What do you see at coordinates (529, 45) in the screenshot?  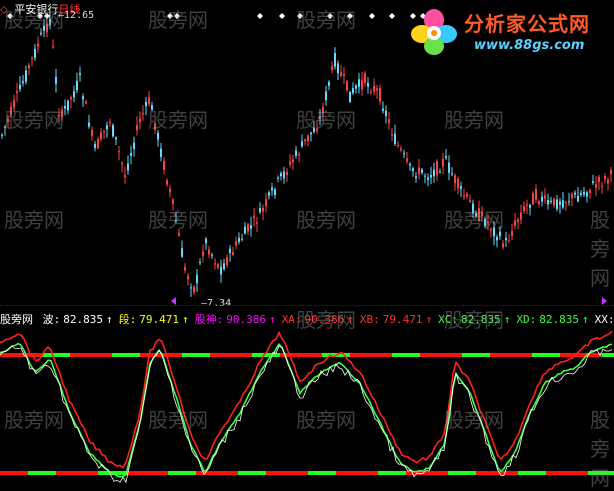 I see `logo-url: www.88gs.com` at bounding box center [529, 45].